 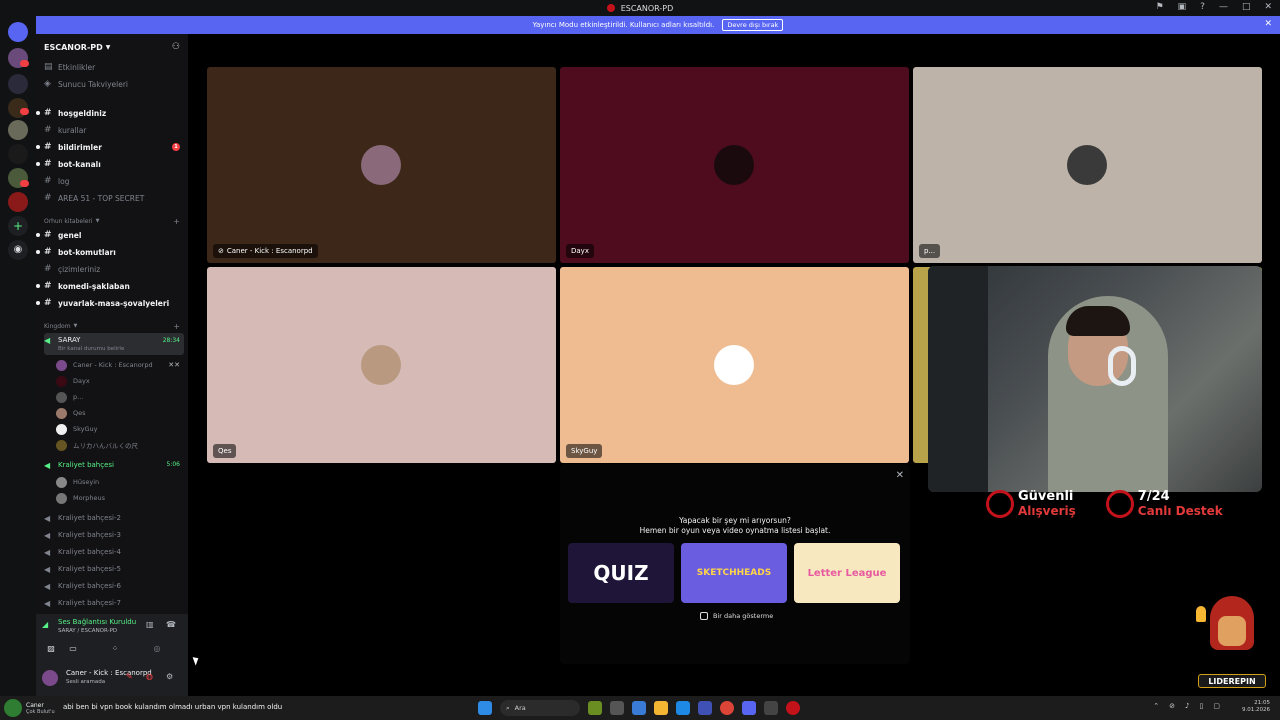 I want to click on close-window-button: ✕, so click(x=1268, y=7).